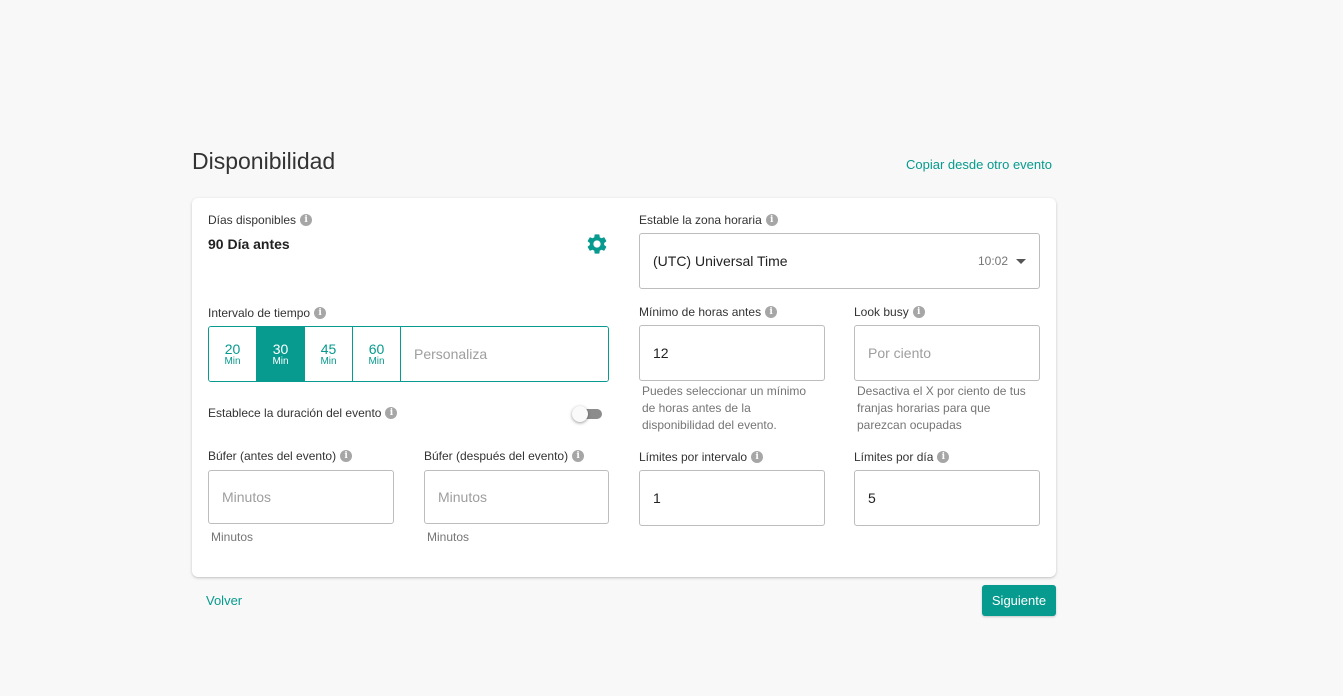  I want to click on available-days-label: Días disponibles i, so click(260, 220).